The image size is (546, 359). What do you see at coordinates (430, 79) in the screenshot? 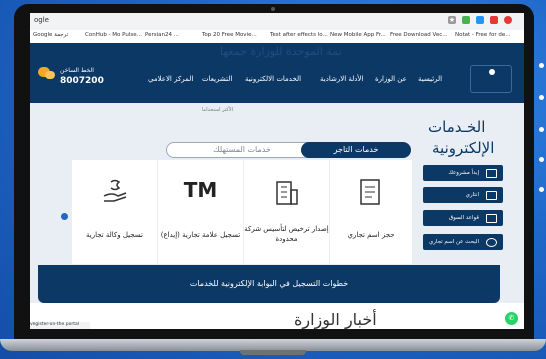
I see `nav-home: الرئيسية` at bounding box center [430, 79].